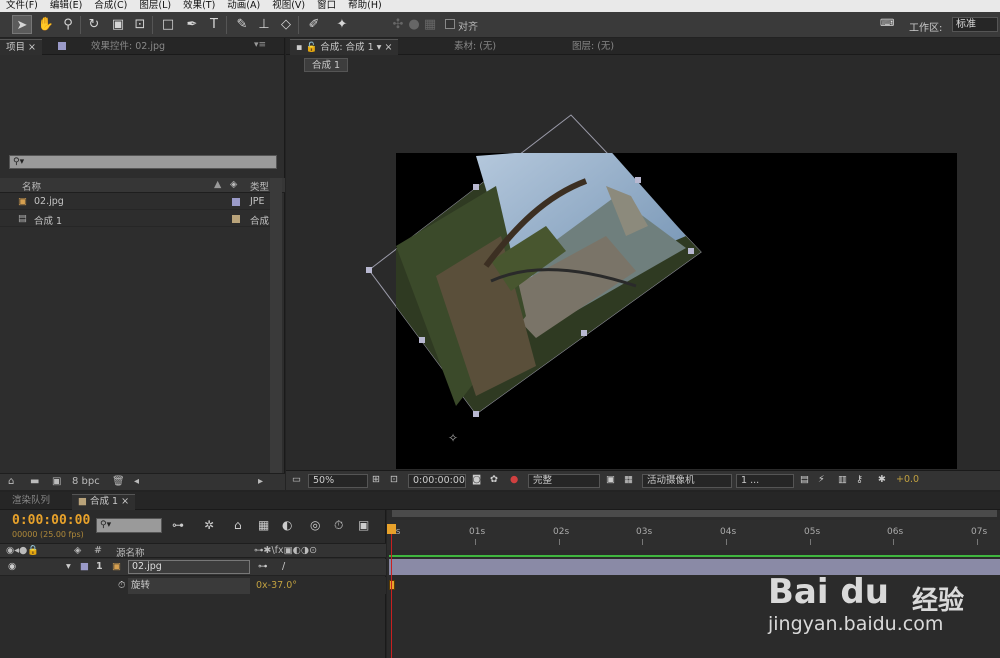 This screenshot has width=1000, height=658. I want to click on label-color-swatch: ■, so click(84, 566).